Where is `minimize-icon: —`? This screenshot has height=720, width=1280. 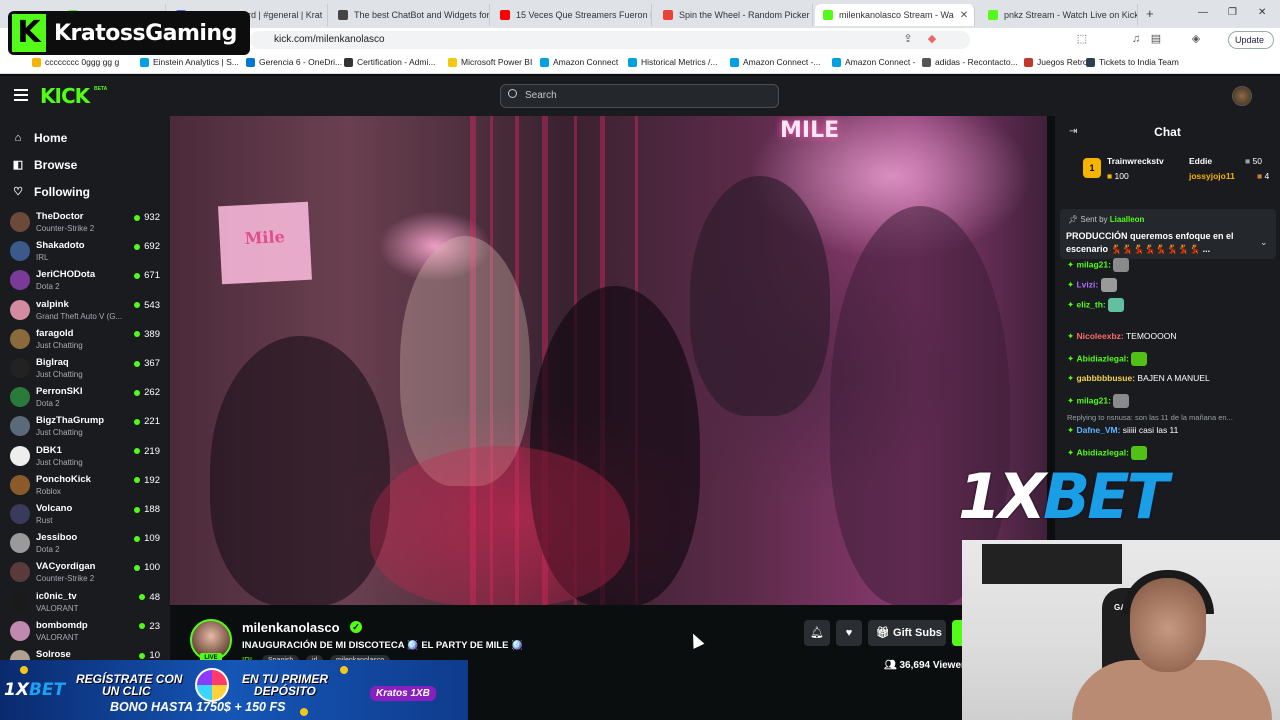
minimize-icon: — is located at coordinates (1203, 12).